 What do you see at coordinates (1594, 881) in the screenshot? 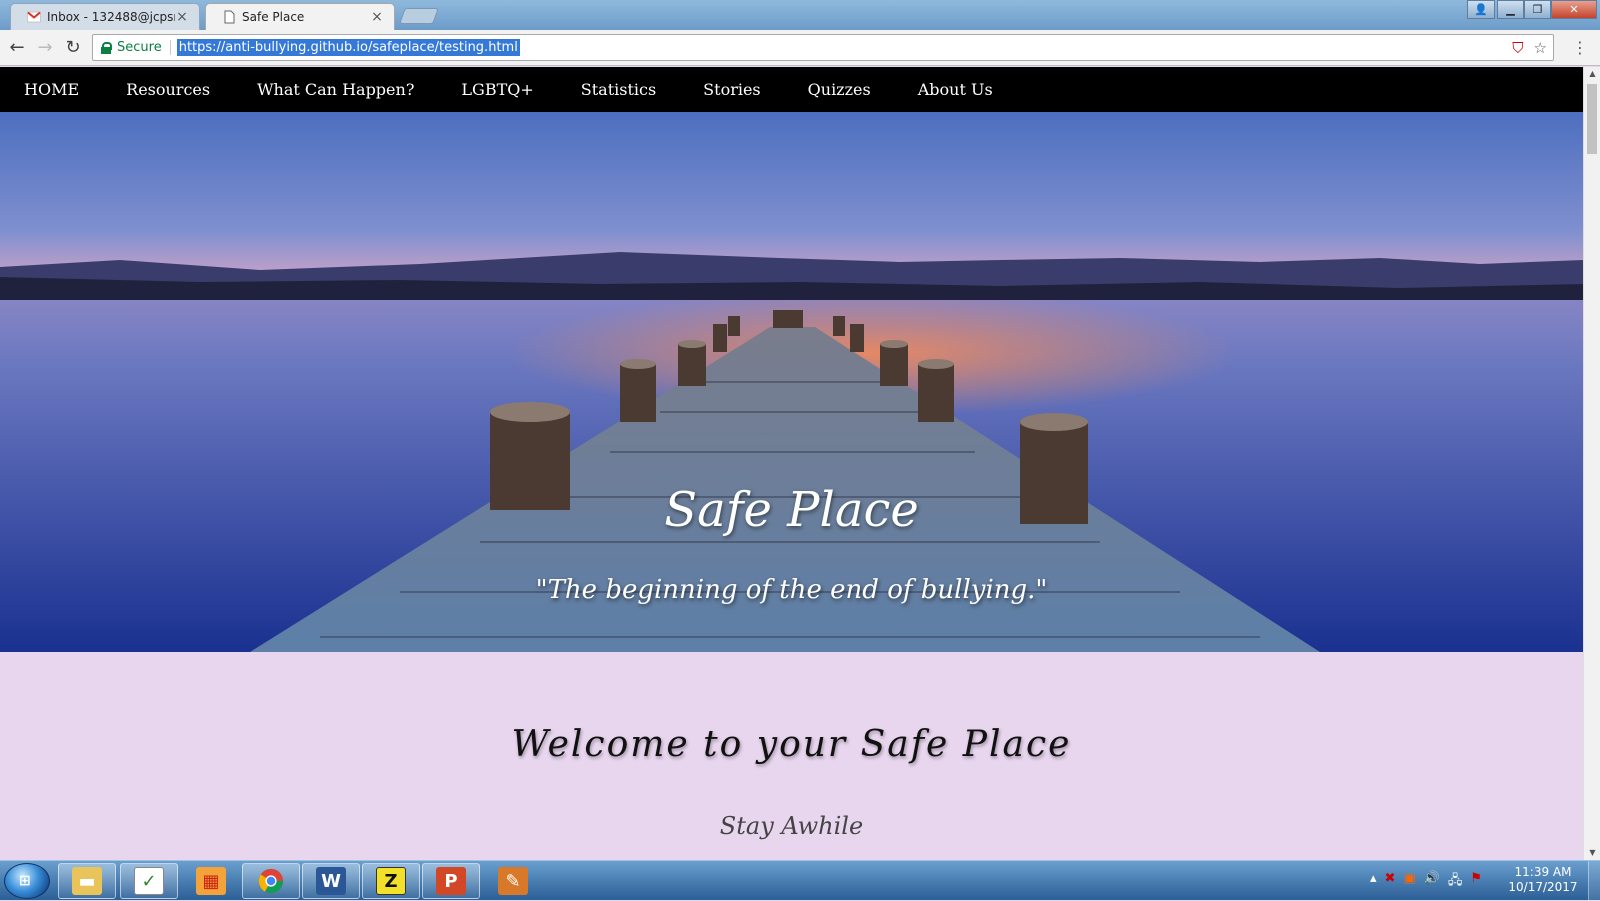
I see `show-desktop-button` at bounding box center [1594, 881].